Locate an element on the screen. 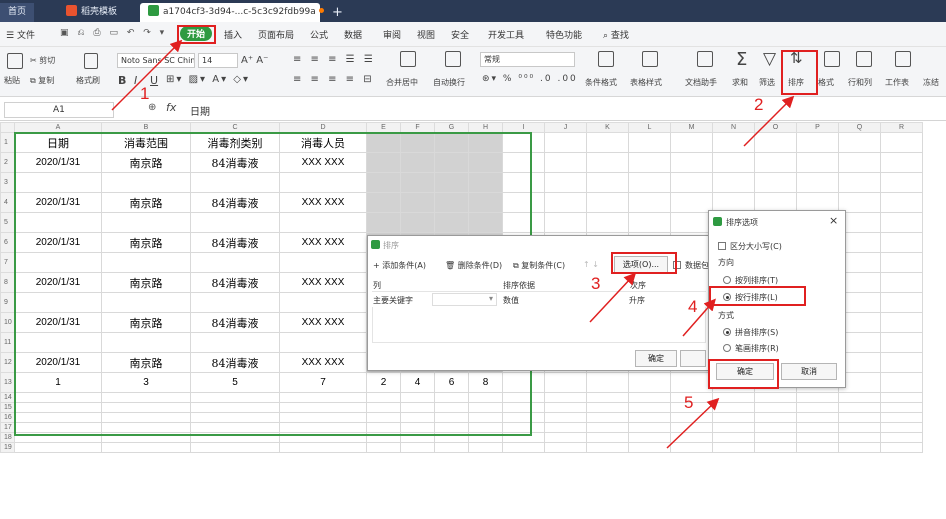 This screenshot has height=519, width=946. fx-button: fx is located at coordinates (171, 107).